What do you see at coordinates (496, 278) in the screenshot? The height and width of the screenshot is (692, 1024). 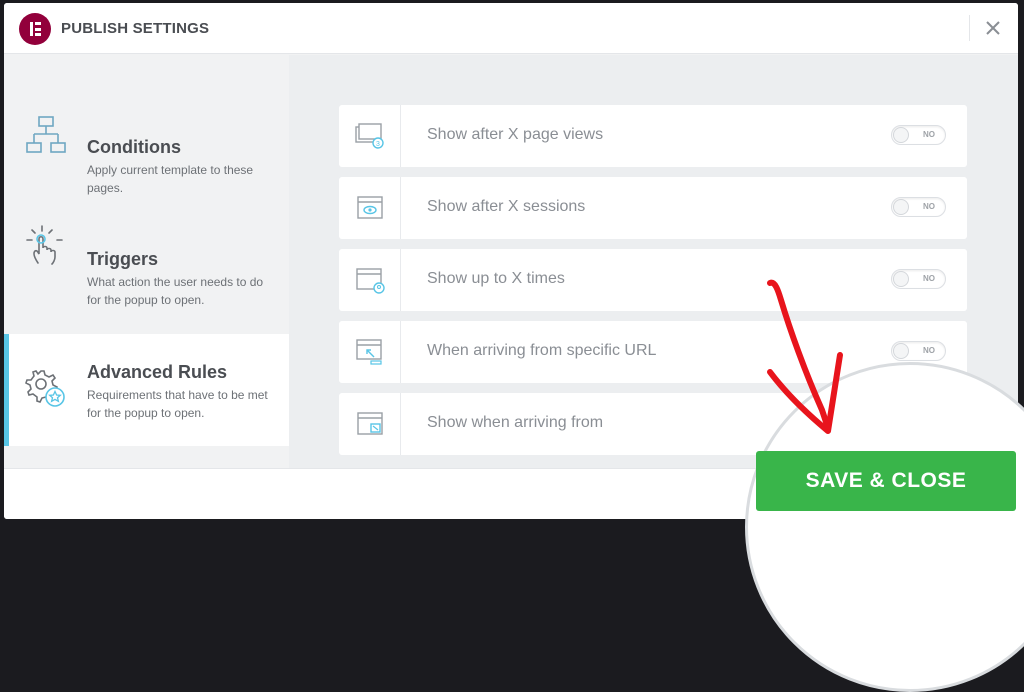 I see `rule-label: Show up to X times` at bounding box center [496, 278].